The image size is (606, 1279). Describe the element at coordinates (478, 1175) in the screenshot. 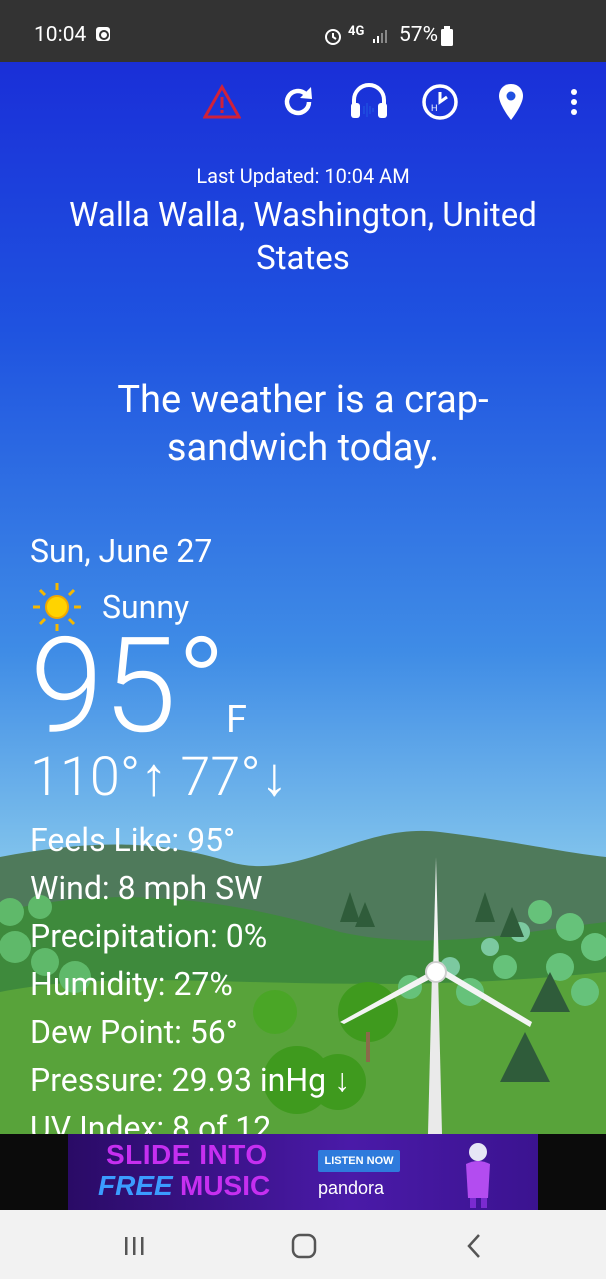

I see `ad-character-illustration` at that location.